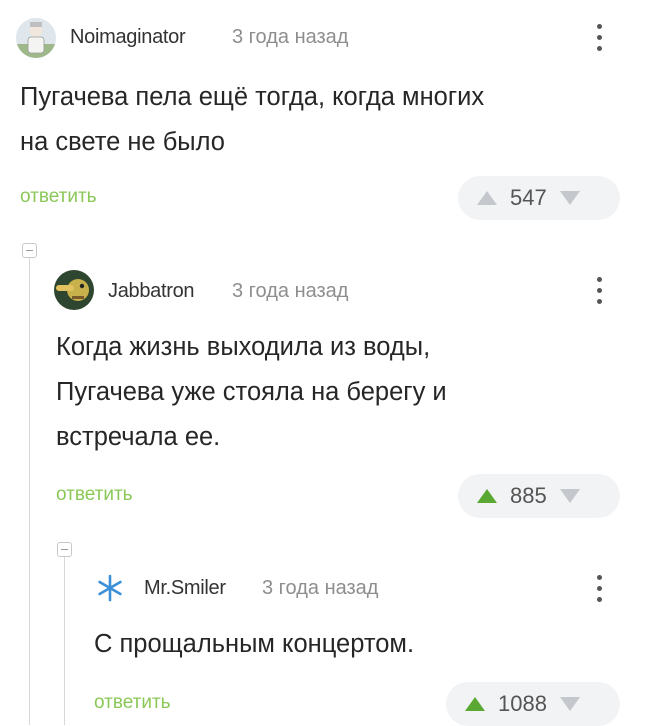  I want to click on comment-text-line: встречала ее., so click(138, 437).